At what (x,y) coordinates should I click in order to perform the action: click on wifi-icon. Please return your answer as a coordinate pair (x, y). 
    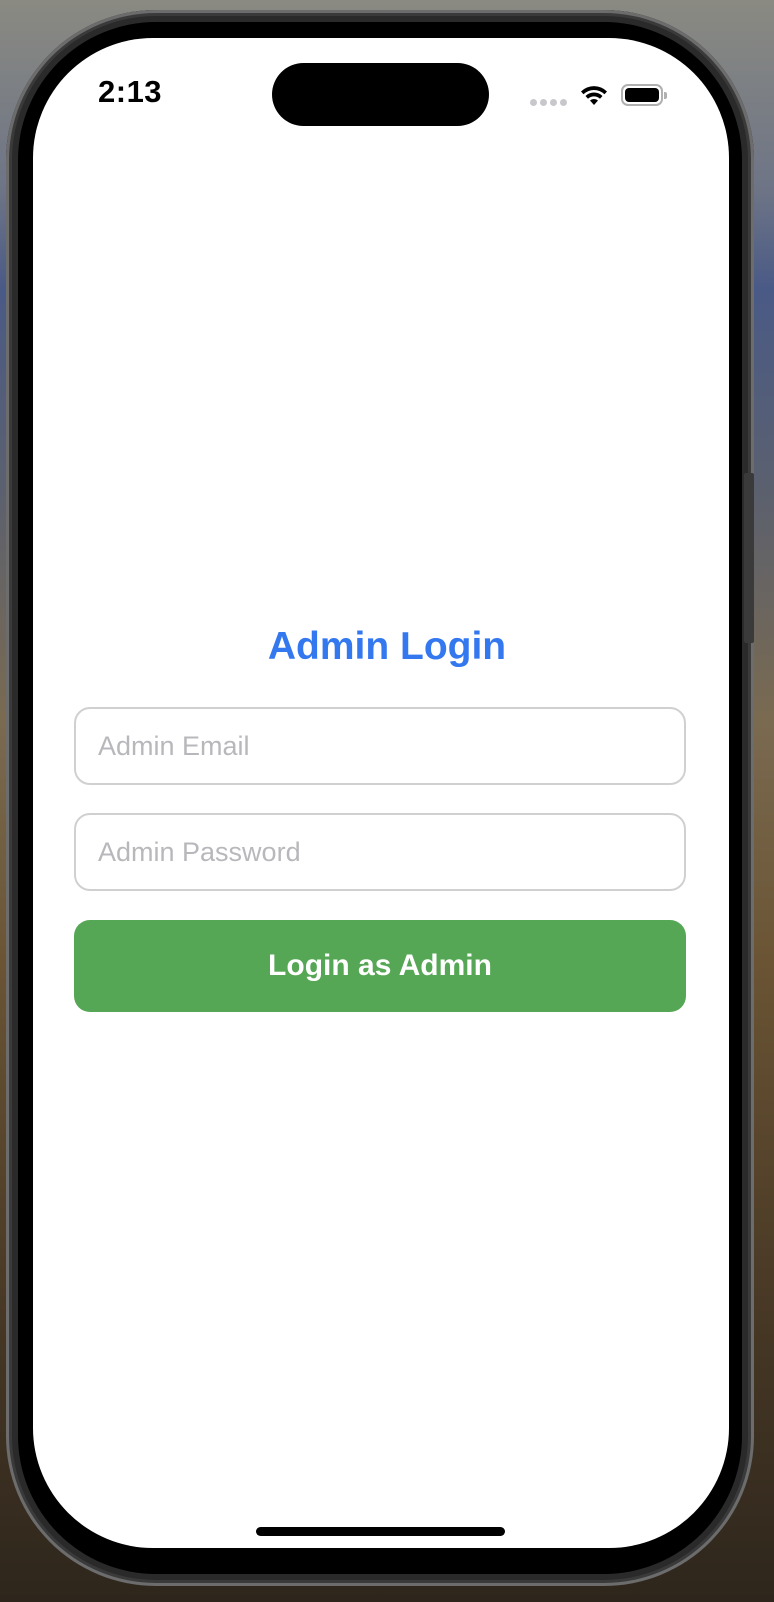
    Looking at the image, I should click on (594, 95).